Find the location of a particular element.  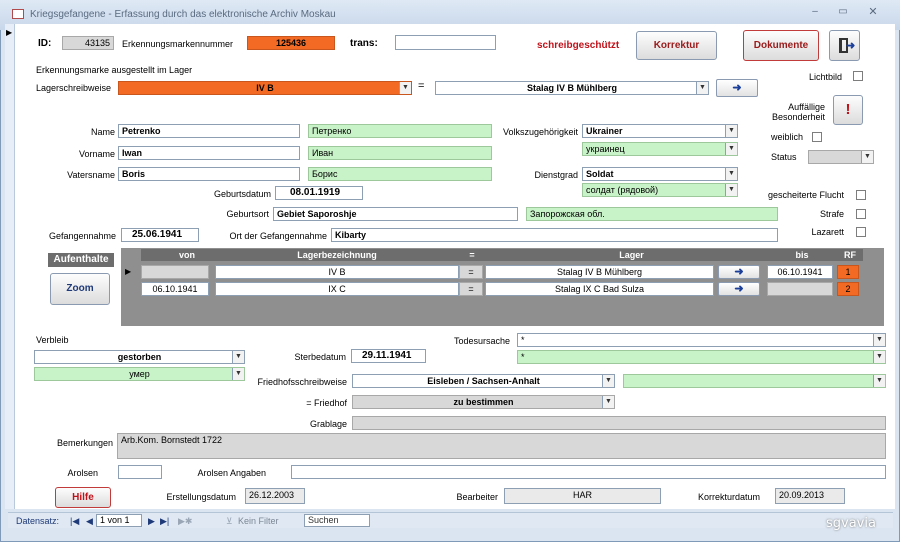

strafe-label: Strafe is located at coordinates (831, 214).